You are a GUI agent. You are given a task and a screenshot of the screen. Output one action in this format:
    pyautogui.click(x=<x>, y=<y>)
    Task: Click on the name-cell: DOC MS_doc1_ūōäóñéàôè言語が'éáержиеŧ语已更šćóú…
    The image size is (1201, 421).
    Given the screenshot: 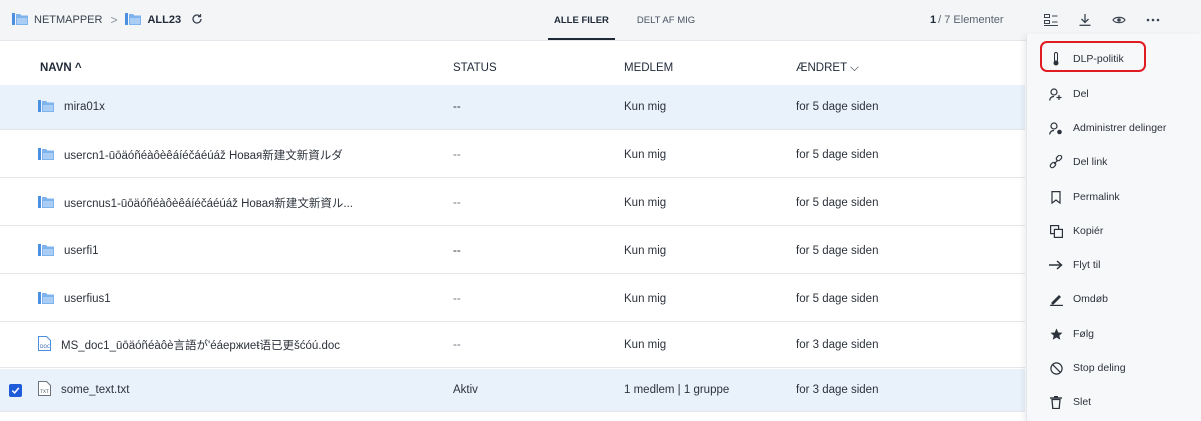 What is the action you would take?
    pyautogui.click(x=189, y=345)
    